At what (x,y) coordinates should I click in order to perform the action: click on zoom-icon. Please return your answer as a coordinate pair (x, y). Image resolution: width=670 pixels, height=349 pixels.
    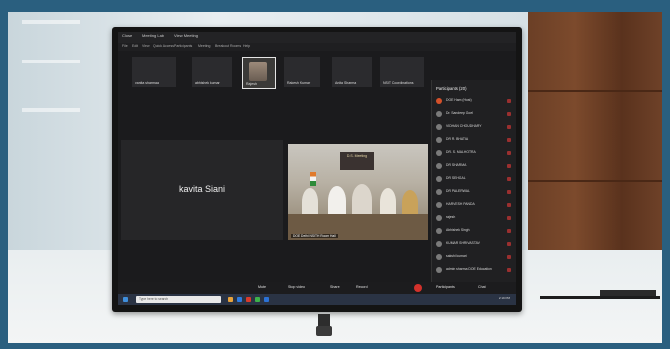
    Looking at the image, I should click on (266, 299).